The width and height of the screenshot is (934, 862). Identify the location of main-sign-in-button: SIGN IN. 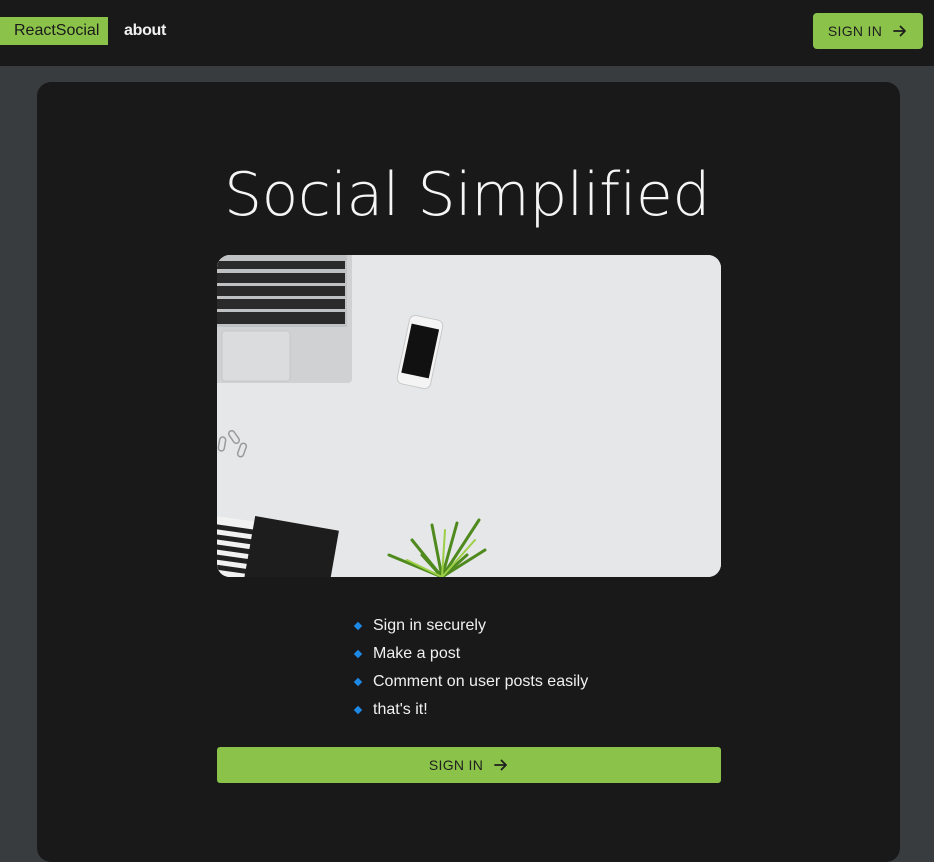
(469, 765).